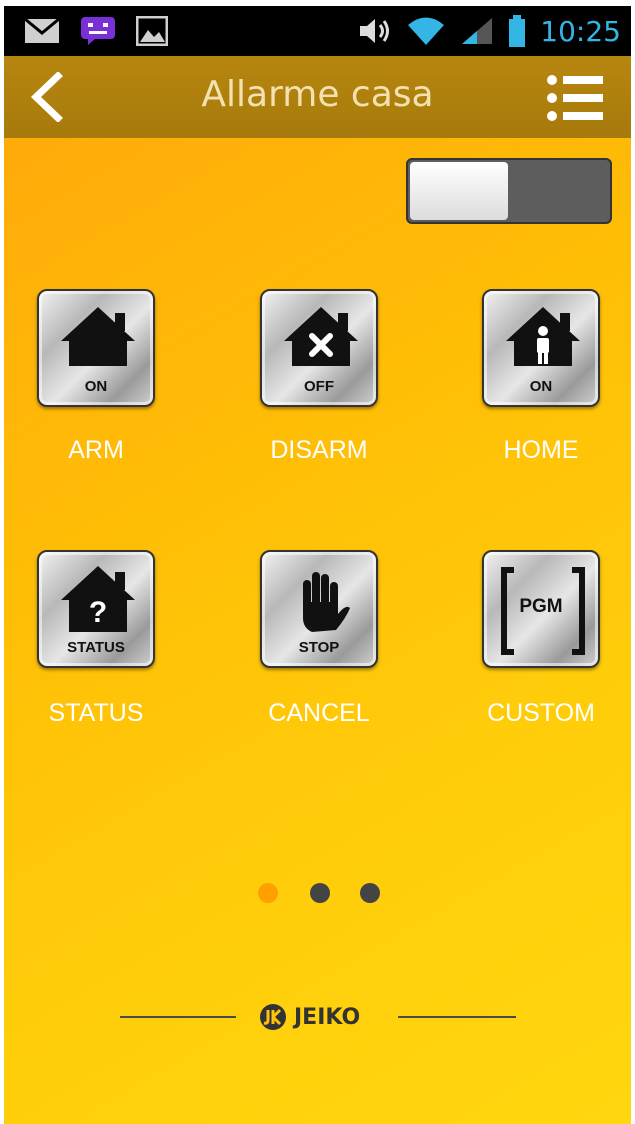 The image size is (635, 1124). I want to click on jeiko-logo-icon, so click(273, 1017).